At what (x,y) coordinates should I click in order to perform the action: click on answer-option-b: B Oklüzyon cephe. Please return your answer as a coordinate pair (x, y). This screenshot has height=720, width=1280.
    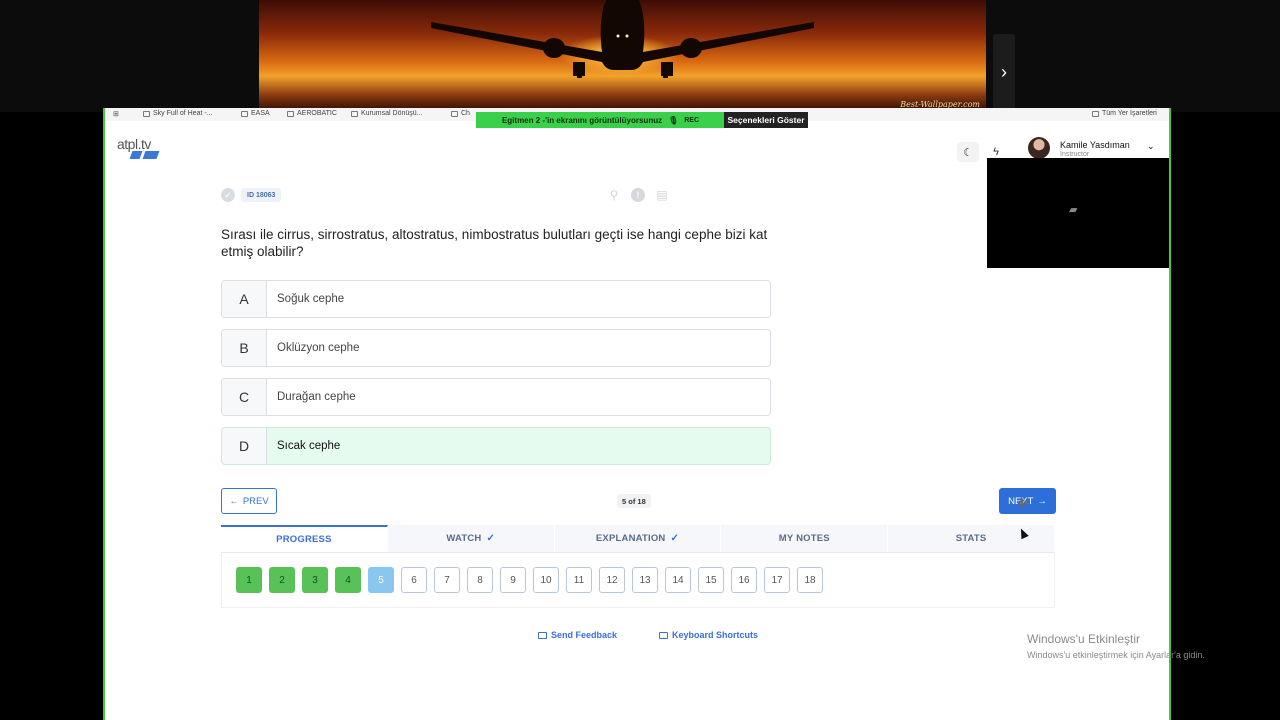
    Looking at the image, I should click on (496, 348).